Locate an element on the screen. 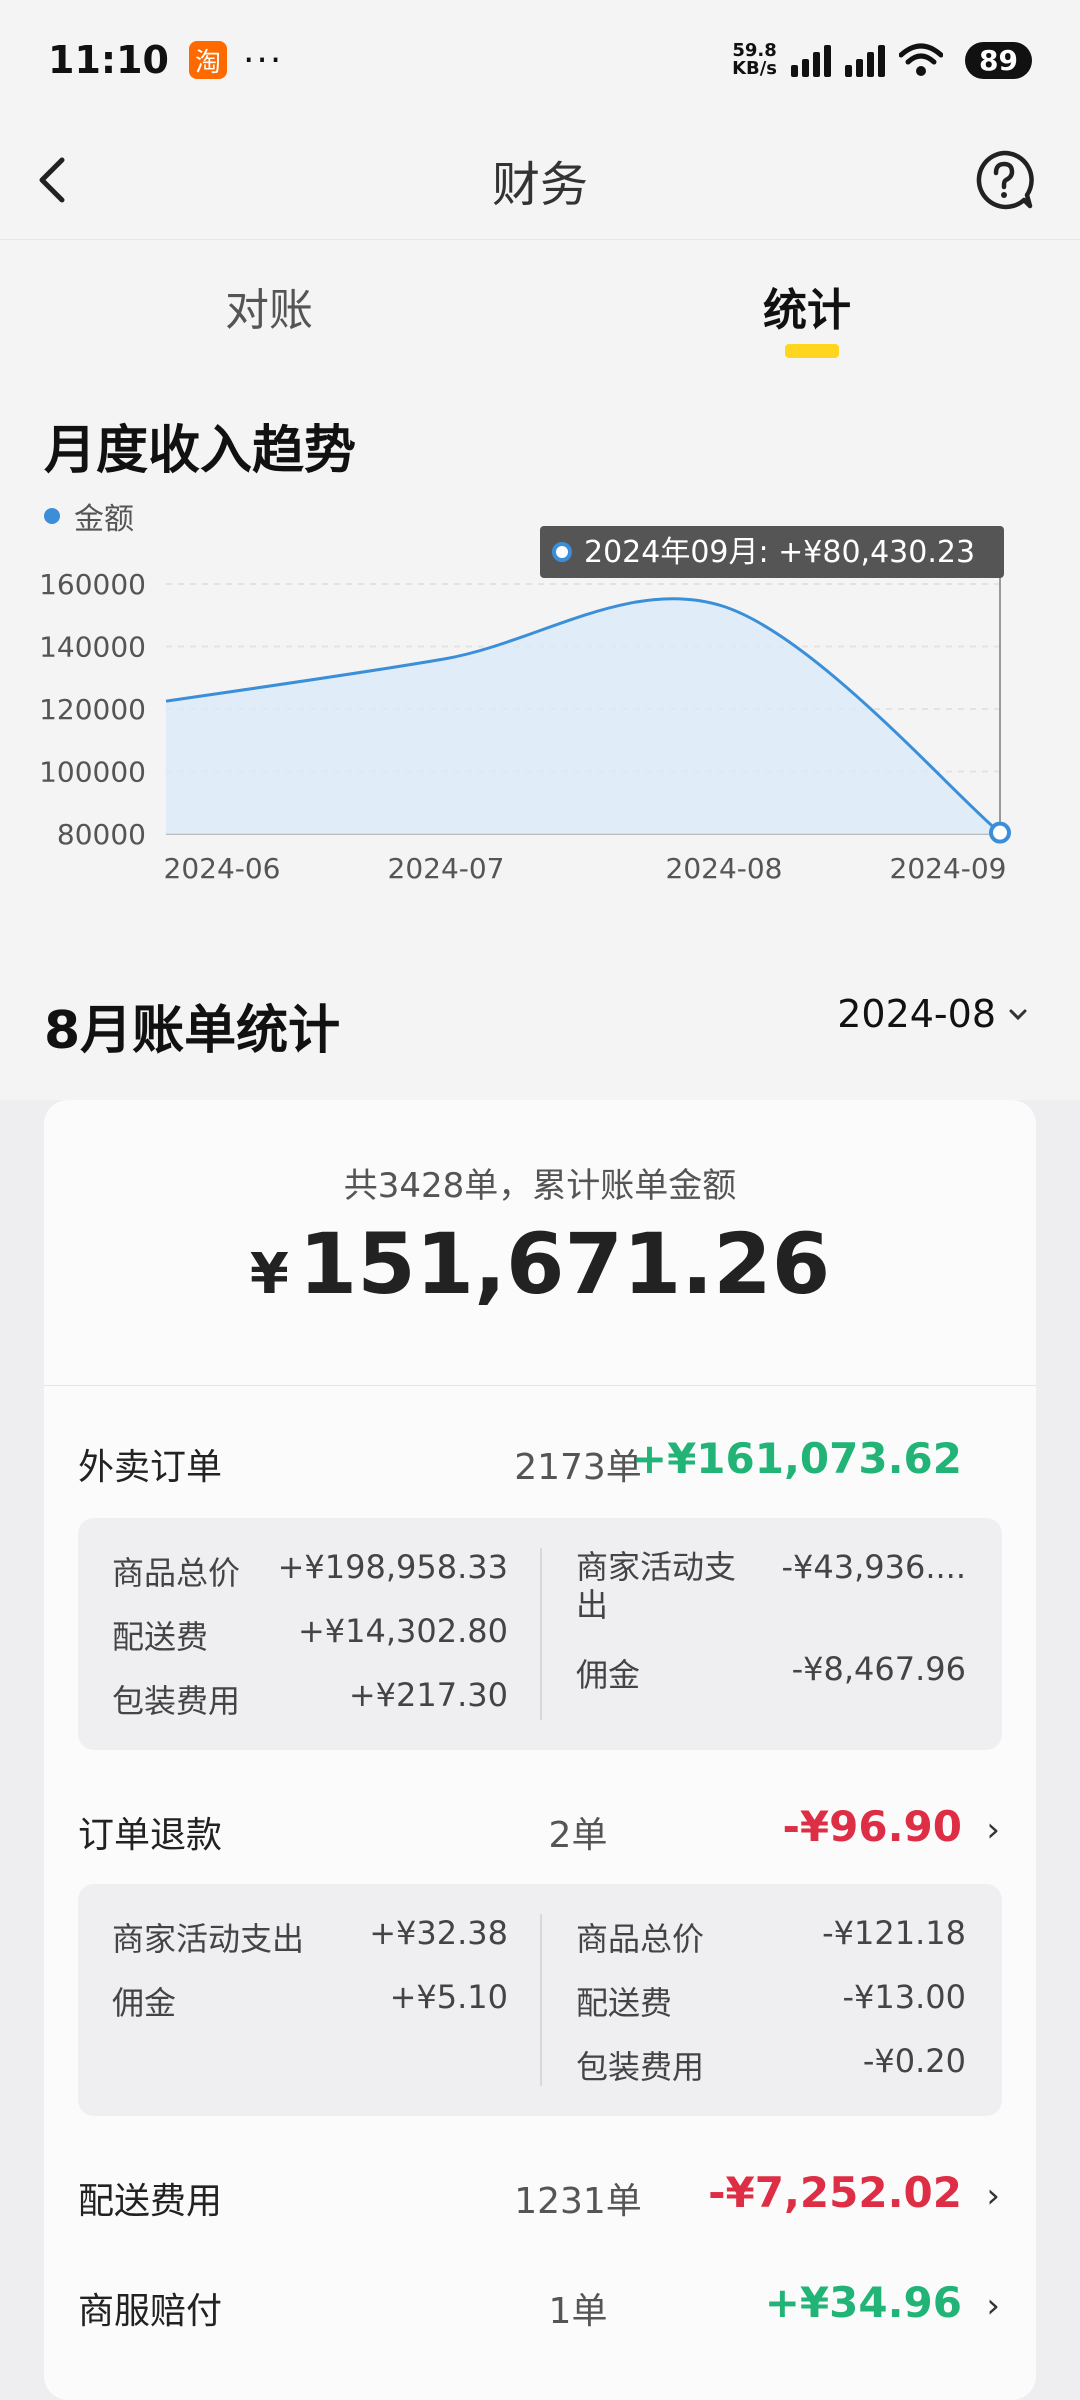  row-count: 2单 is located at coordinates (578, 1835).